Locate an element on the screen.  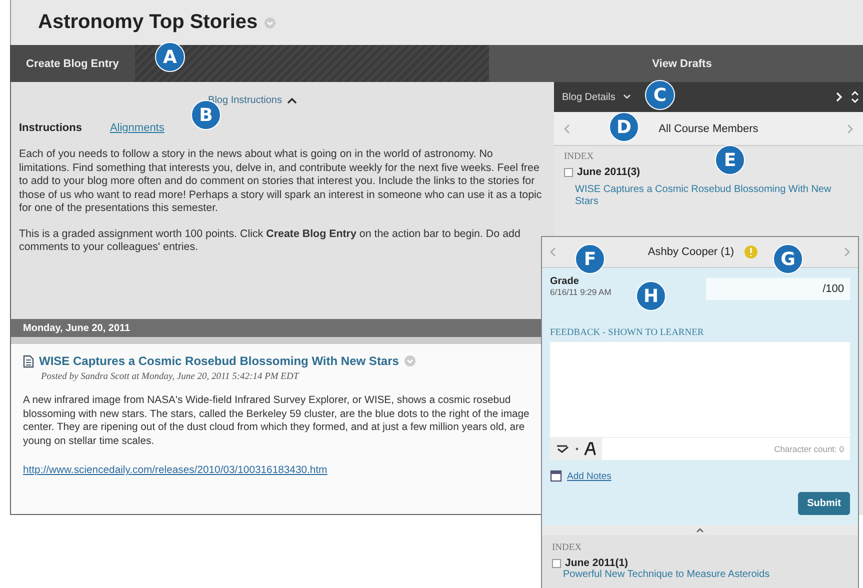
add-notes-link: Add Notes is located at coordinates (589, 476).